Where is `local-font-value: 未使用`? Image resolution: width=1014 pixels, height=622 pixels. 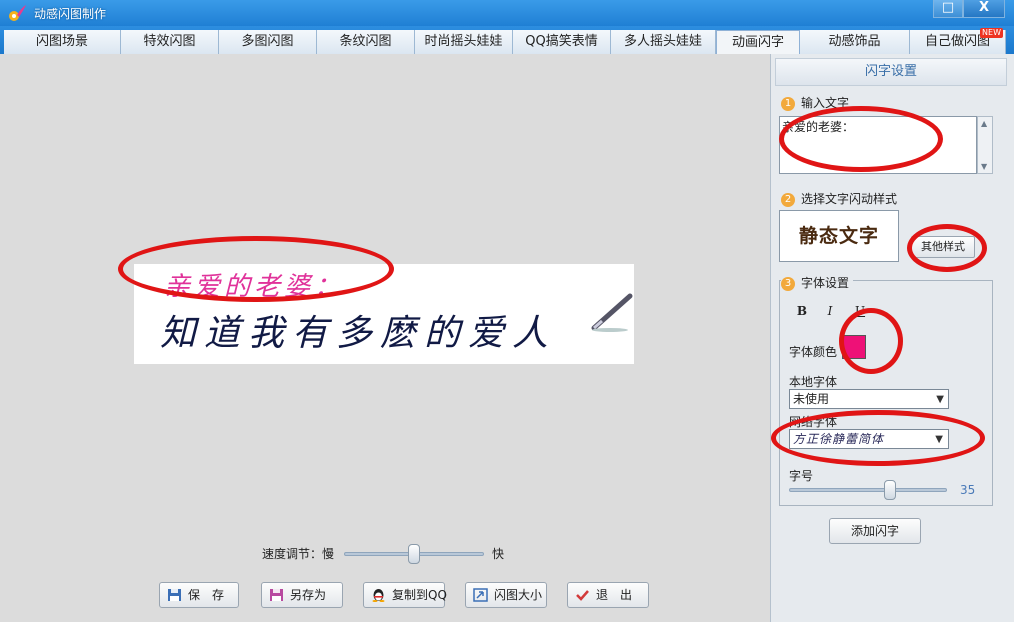
local-font-value: 未使用 is located at coordinates (811, 399).